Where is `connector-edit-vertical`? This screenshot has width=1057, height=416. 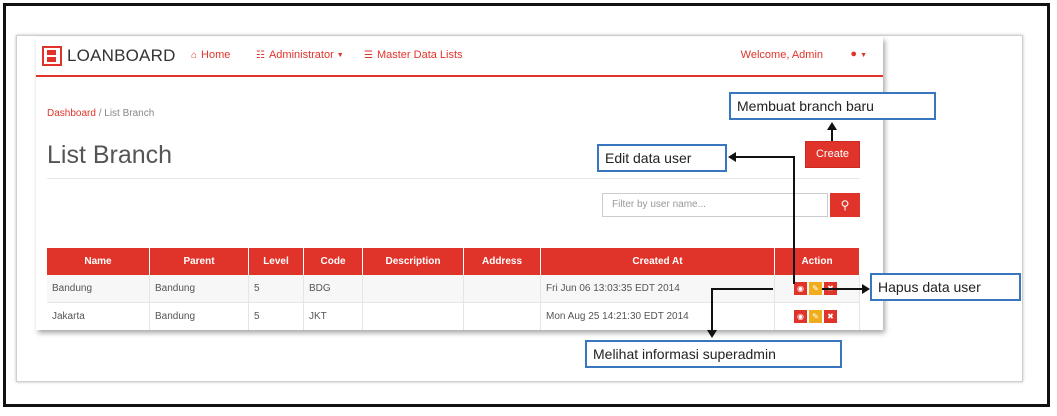 connector-edit-vertical is located at coordinates (794, 220).